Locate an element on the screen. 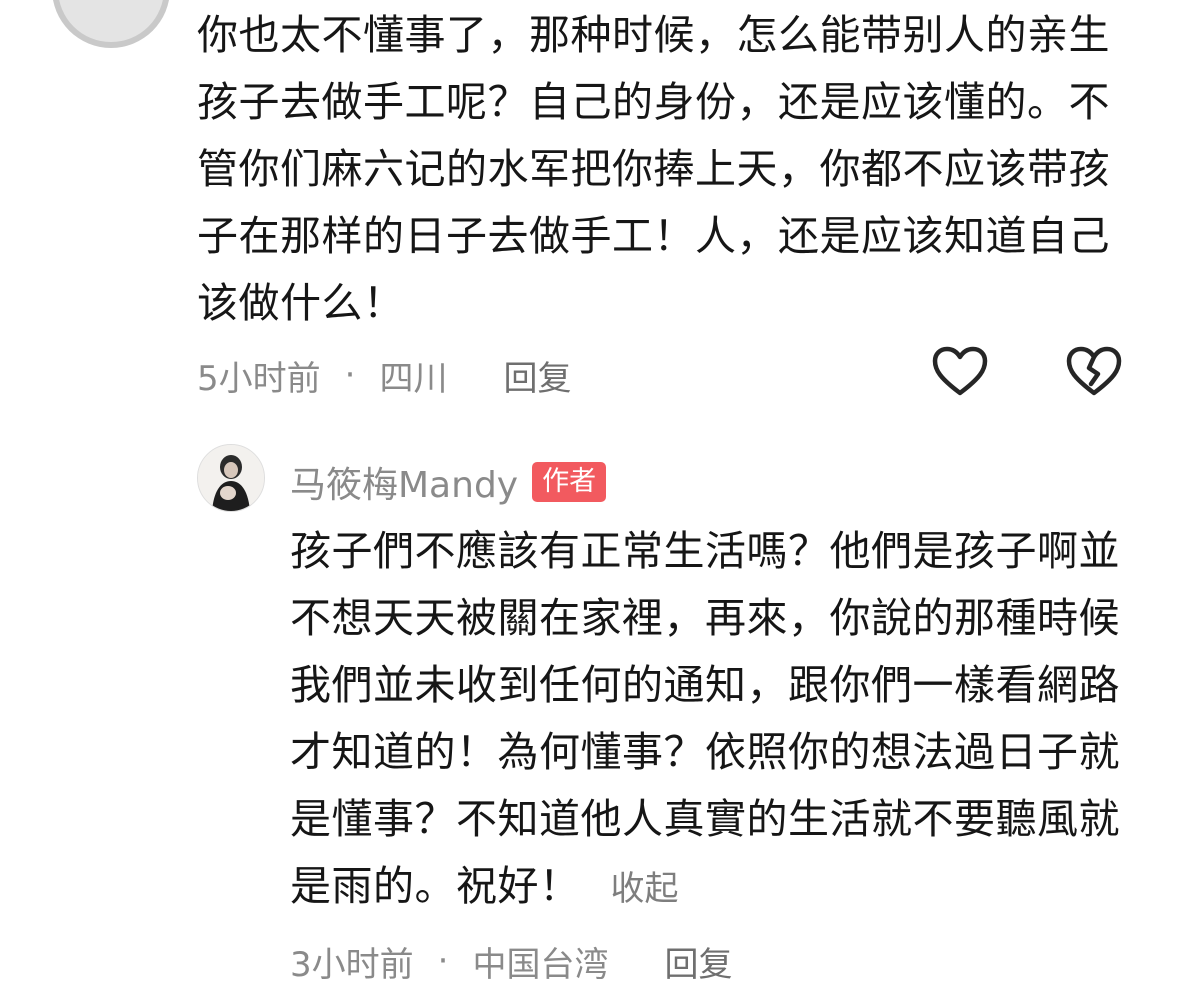  heart-outline-icon is located at coordinates (960, 372).